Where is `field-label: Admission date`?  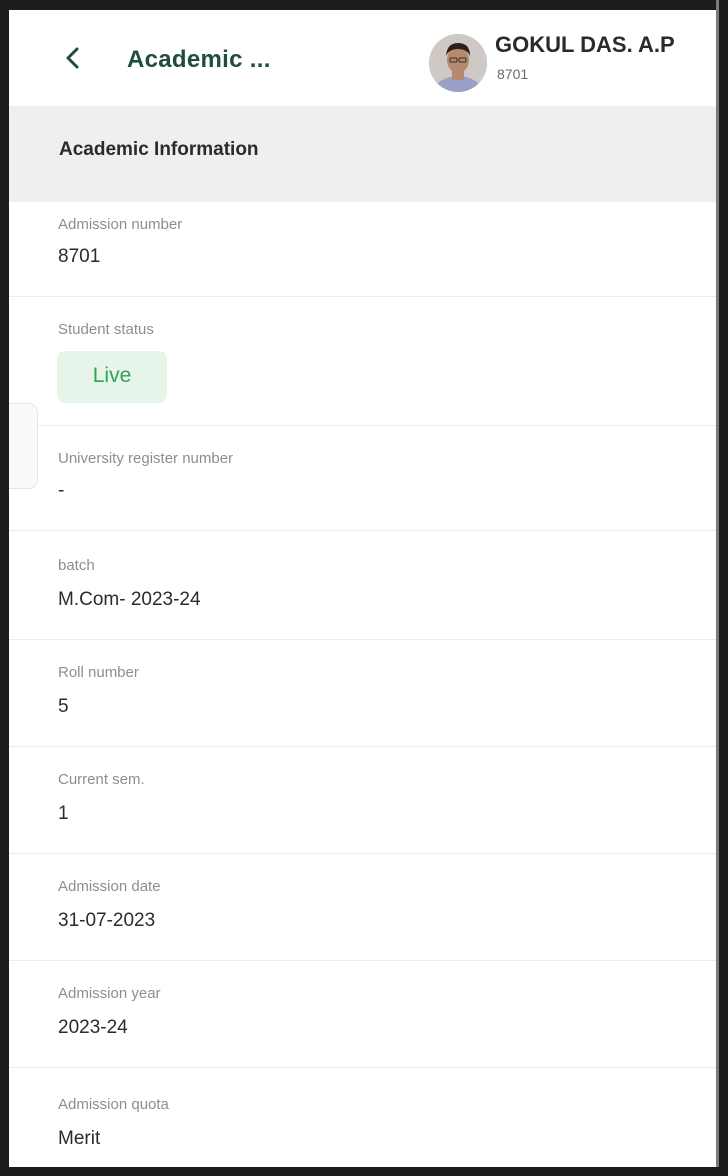
field-label: Admission date is located at coordinates (109, 886).